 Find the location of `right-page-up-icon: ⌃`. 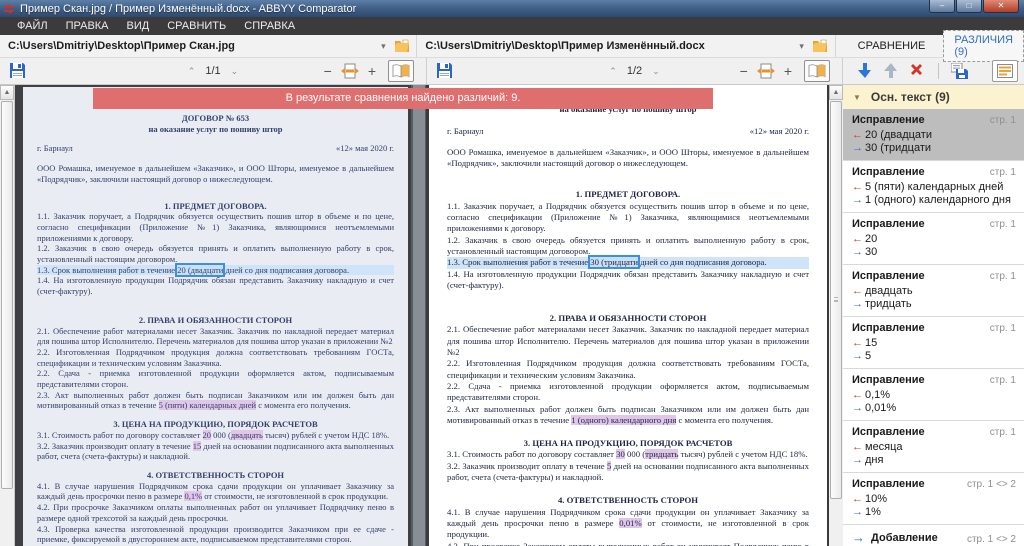

right-page-up-icon: ⌃ is located at coordinates (613, 71).